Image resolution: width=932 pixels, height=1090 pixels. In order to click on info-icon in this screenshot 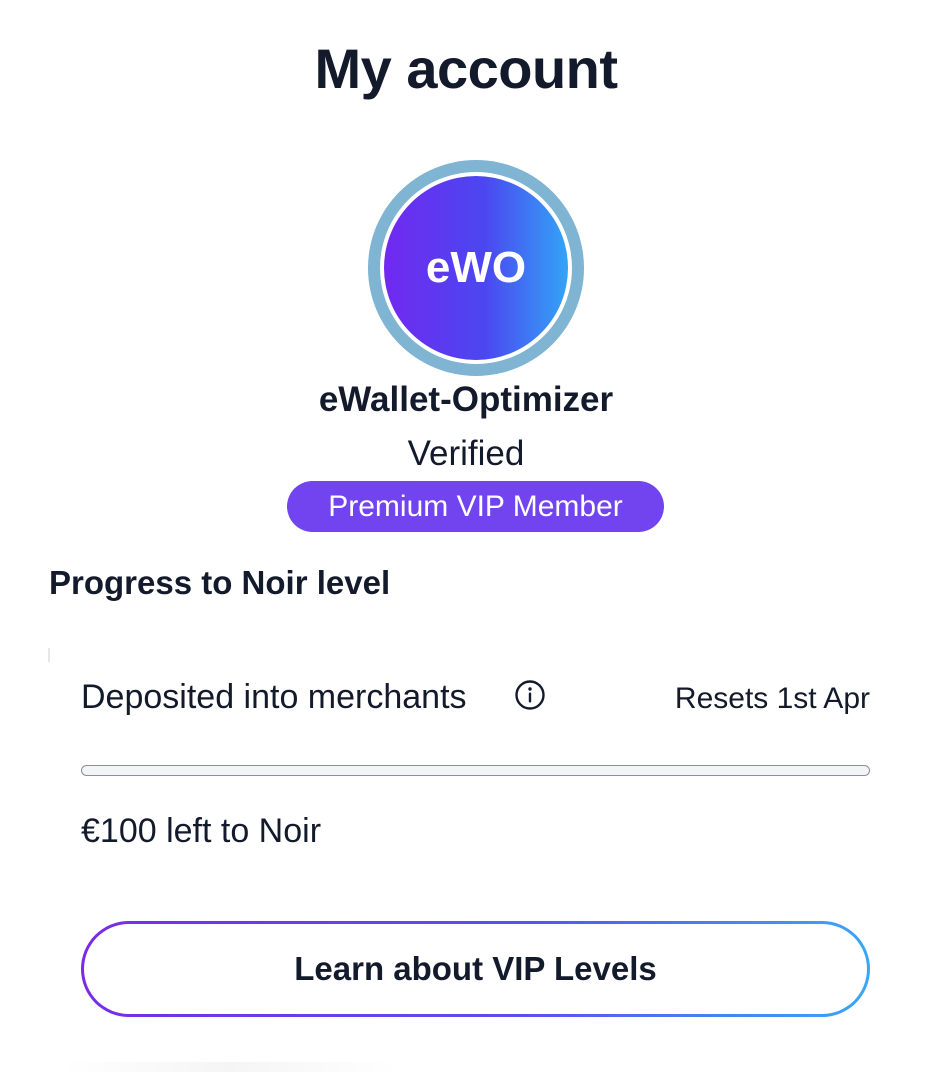, I will do `click(530, 695)`.